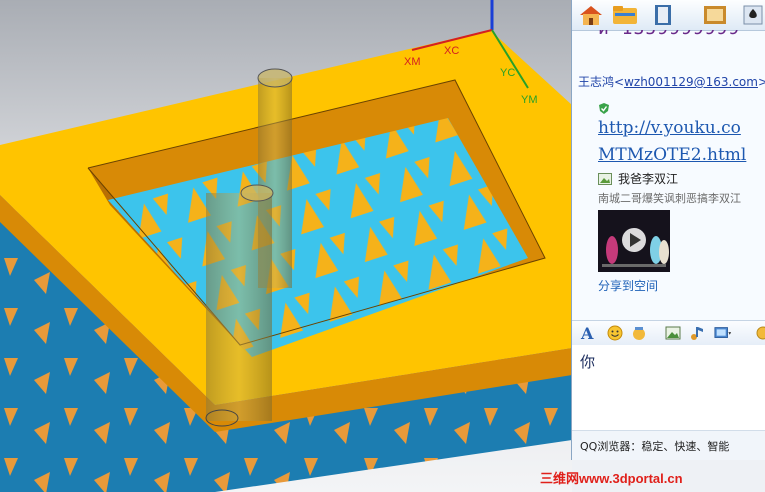 The width and height of the screenshot is (765, 492). Describe the element at coordinates (412, 62) in the screenshot. I see `axis-label-xm: XM` at that location.